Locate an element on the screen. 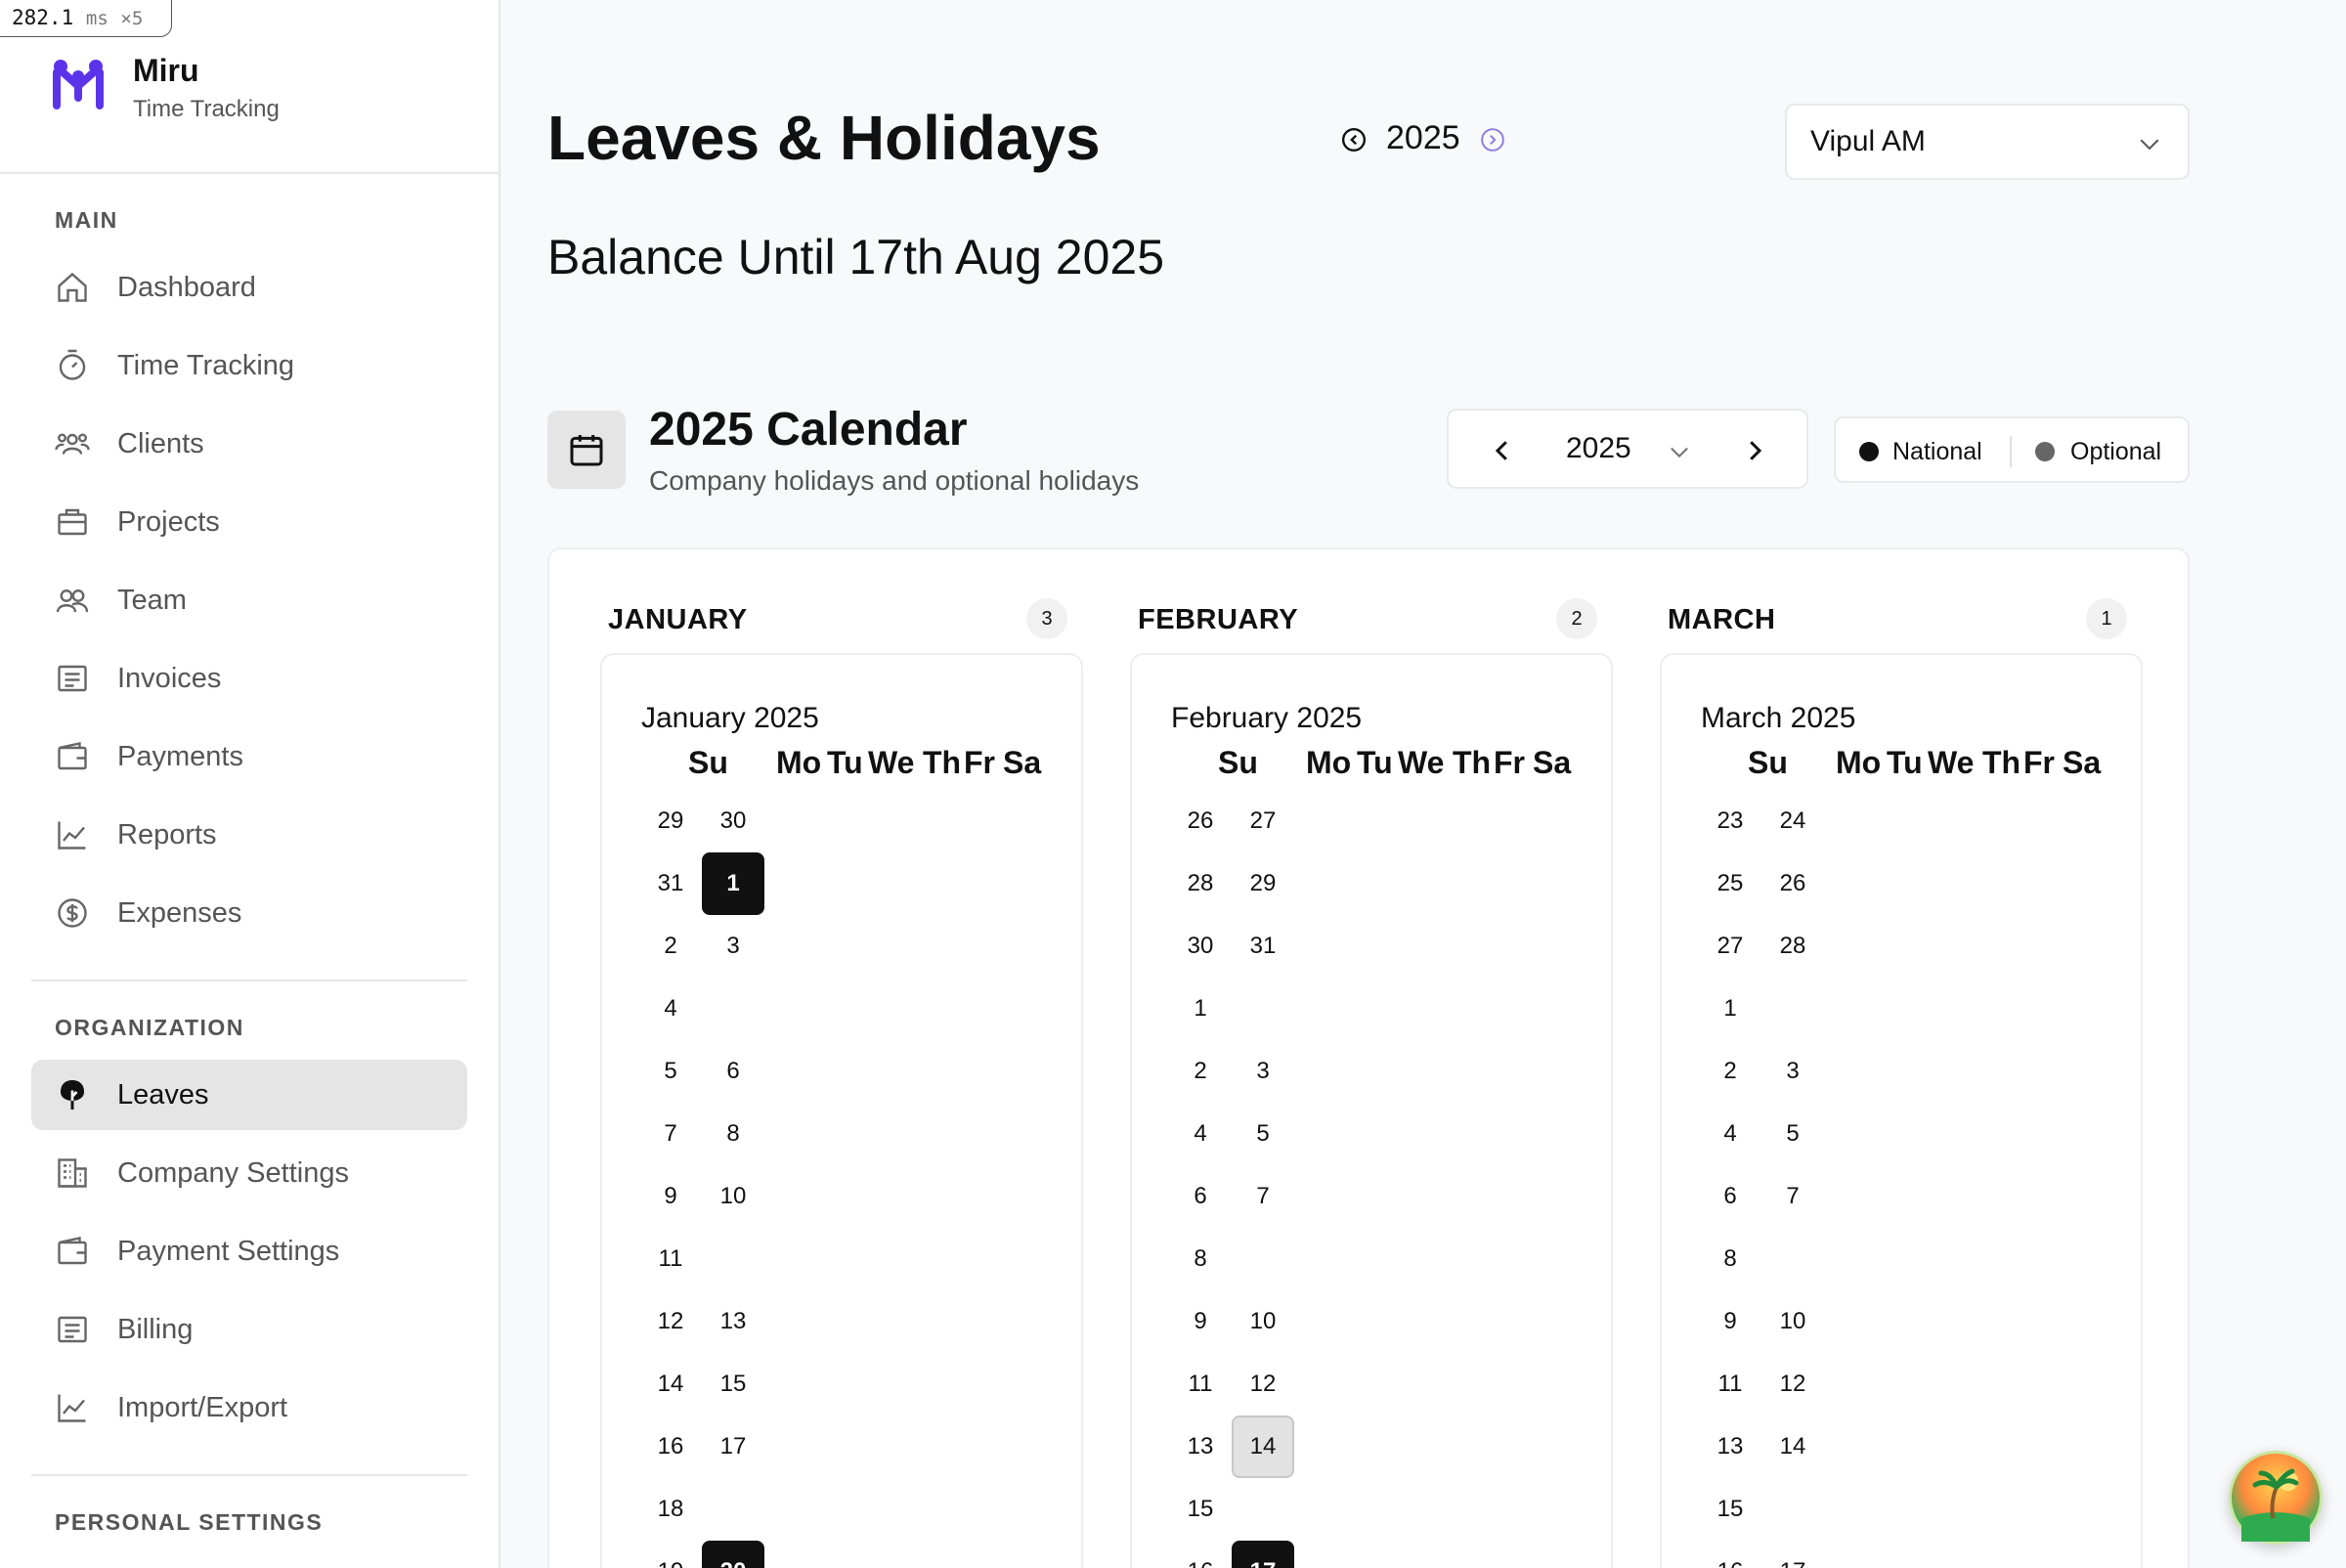  sidebar-item-label: Expenses is located at coordinates (179, 913).